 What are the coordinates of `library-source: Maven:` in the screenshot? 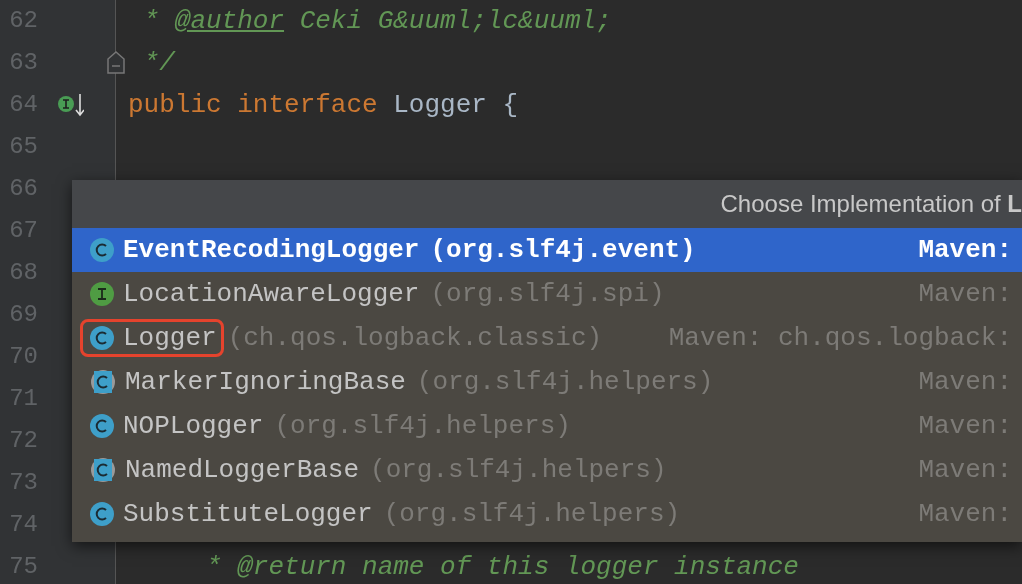 It's located at (964, 250).